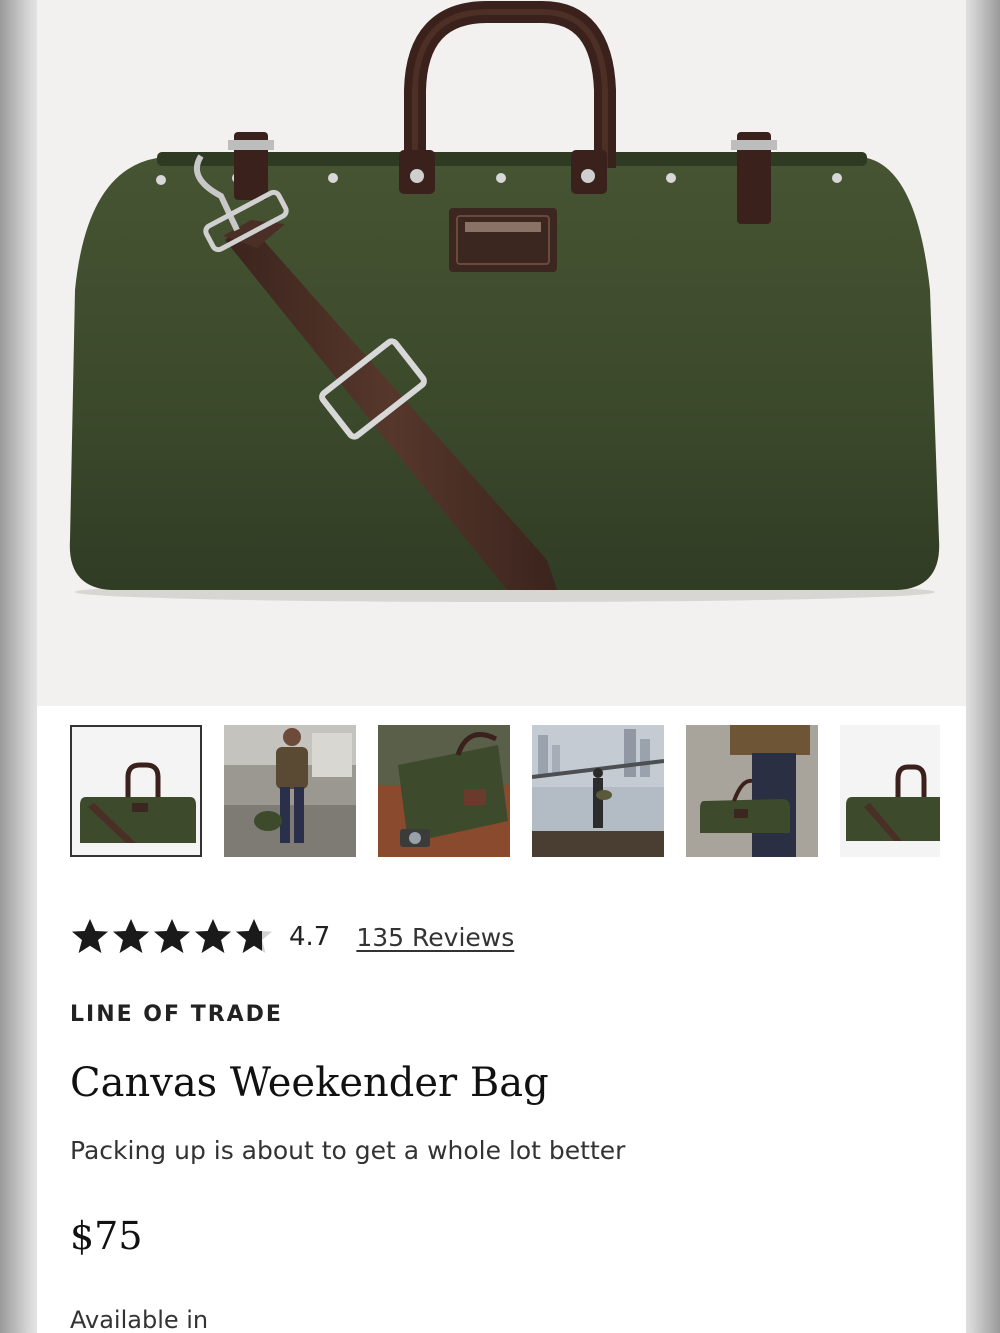  What do you see at coordinates (518, 792) in the screenshot?
I see `thumbnail-gallery` at bounding box center [518, 792].